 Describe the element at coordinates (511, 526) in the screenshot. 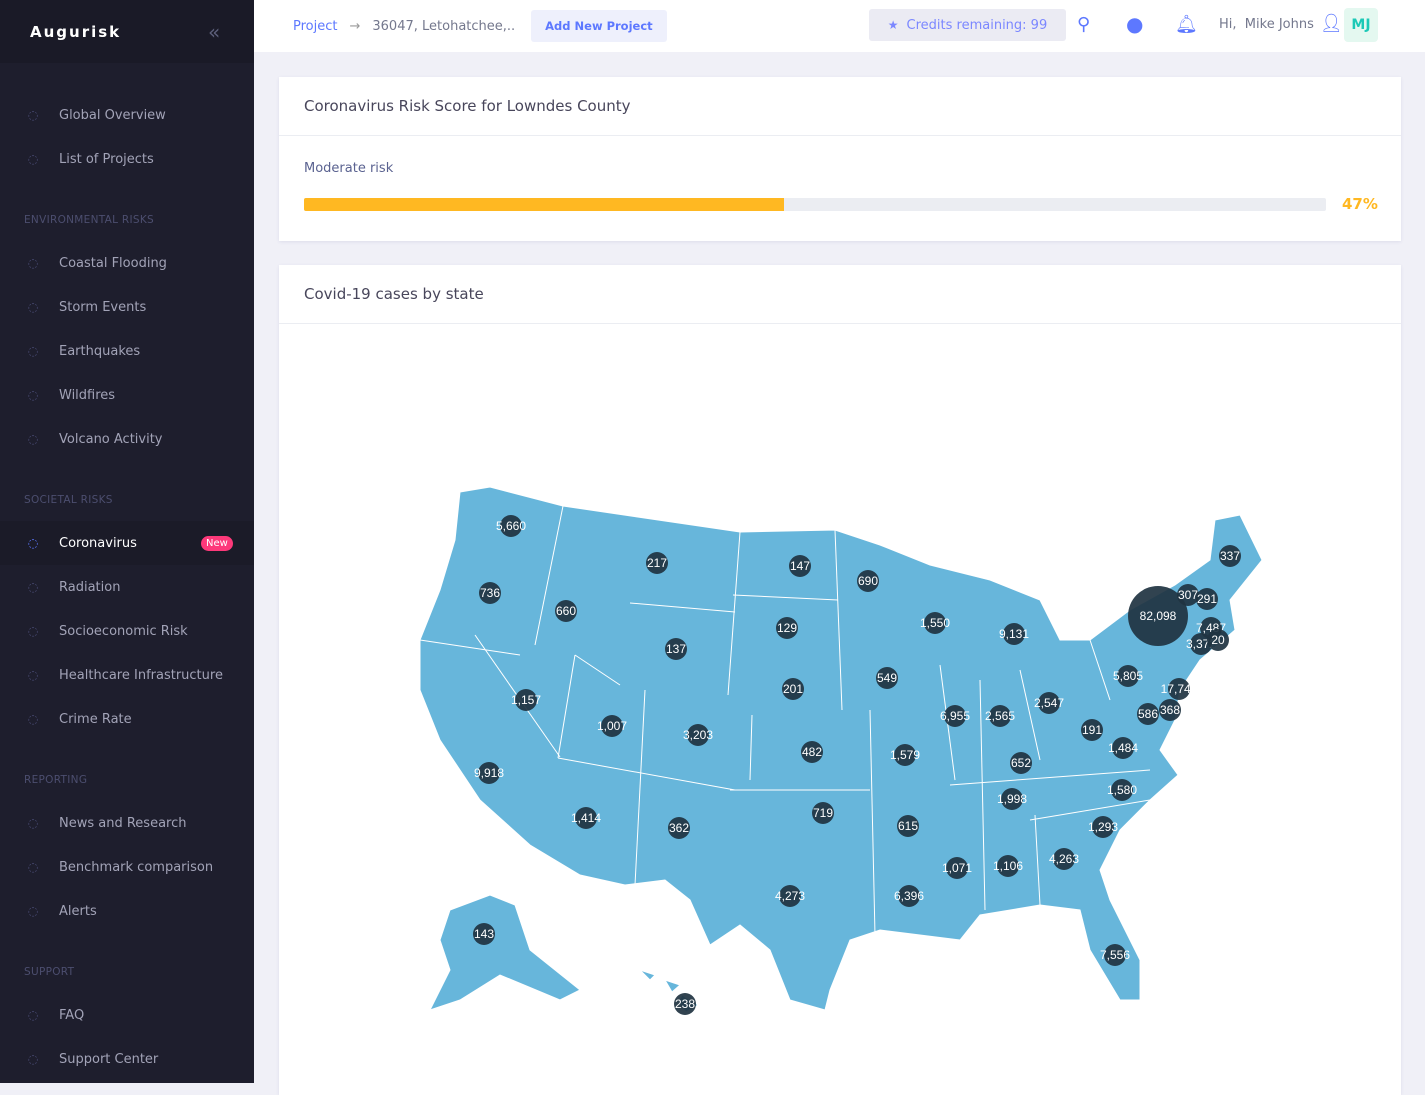

I see `case-count-label: 5,660` at that location.